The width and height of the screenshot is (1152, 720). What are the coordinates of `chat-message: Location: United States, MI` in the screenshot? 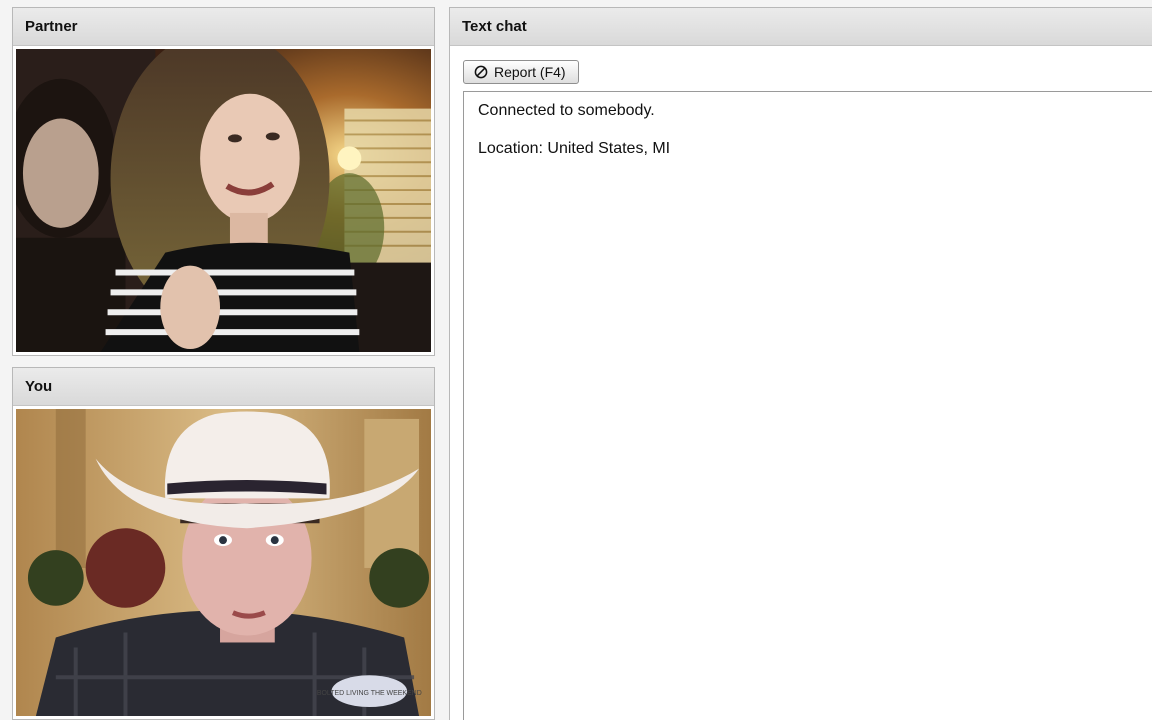 It's located at (574, 148).